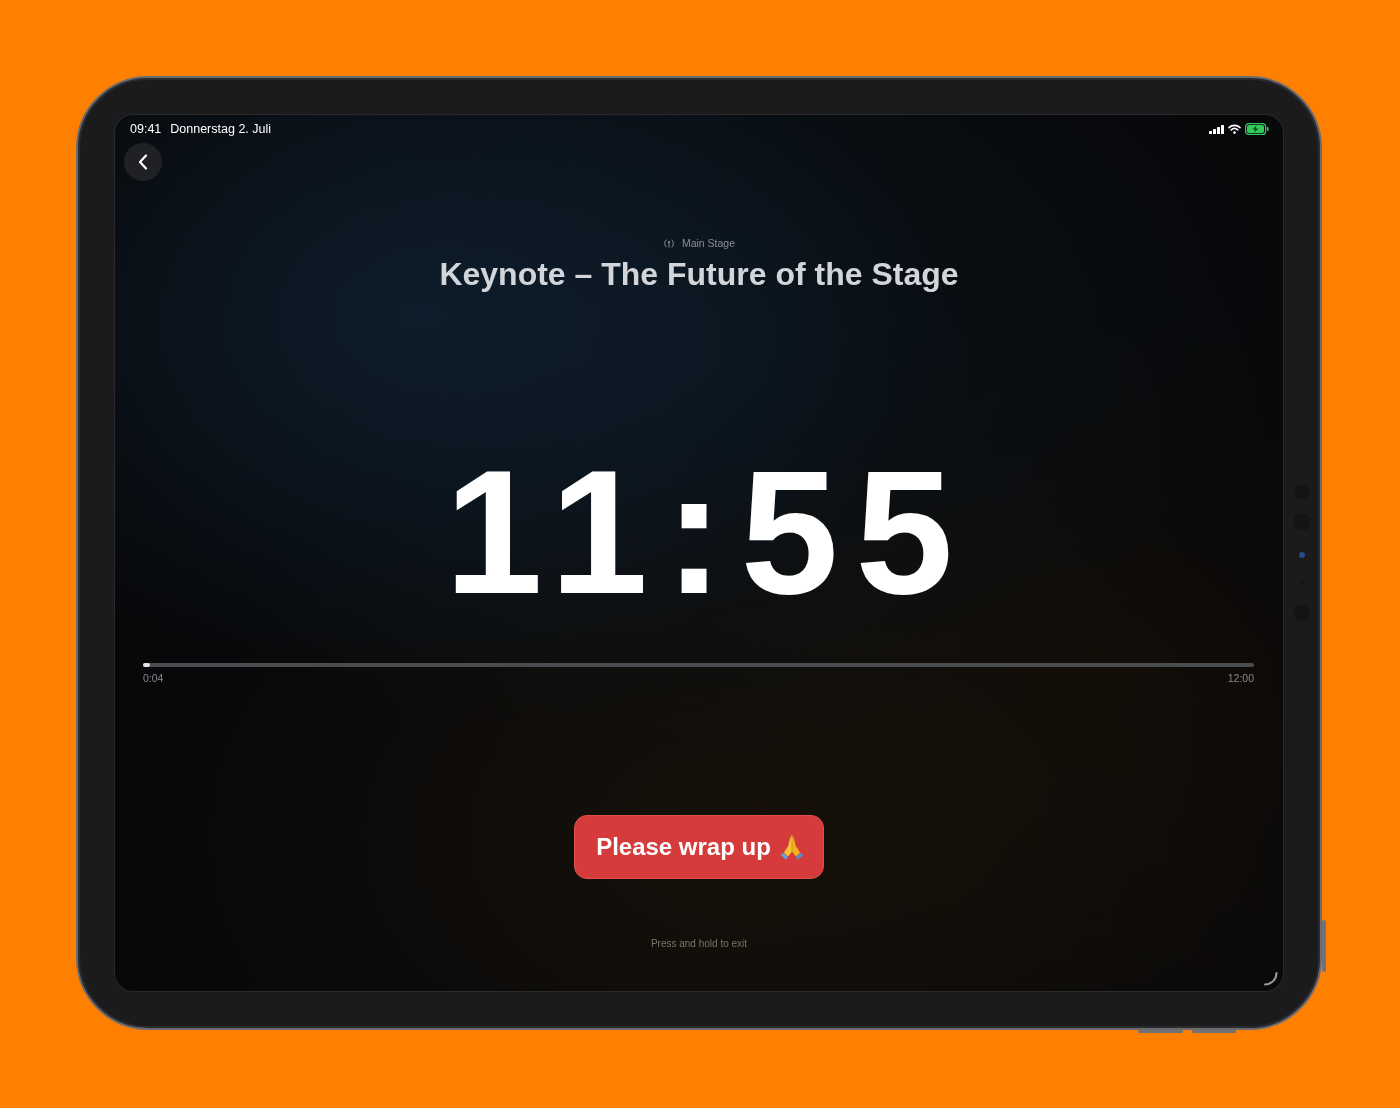 This screenshot has width=1400, height=1108. Describe the element at coordinates (146, 129) in the screenshot. I see `status-time: 09:41` at that location.